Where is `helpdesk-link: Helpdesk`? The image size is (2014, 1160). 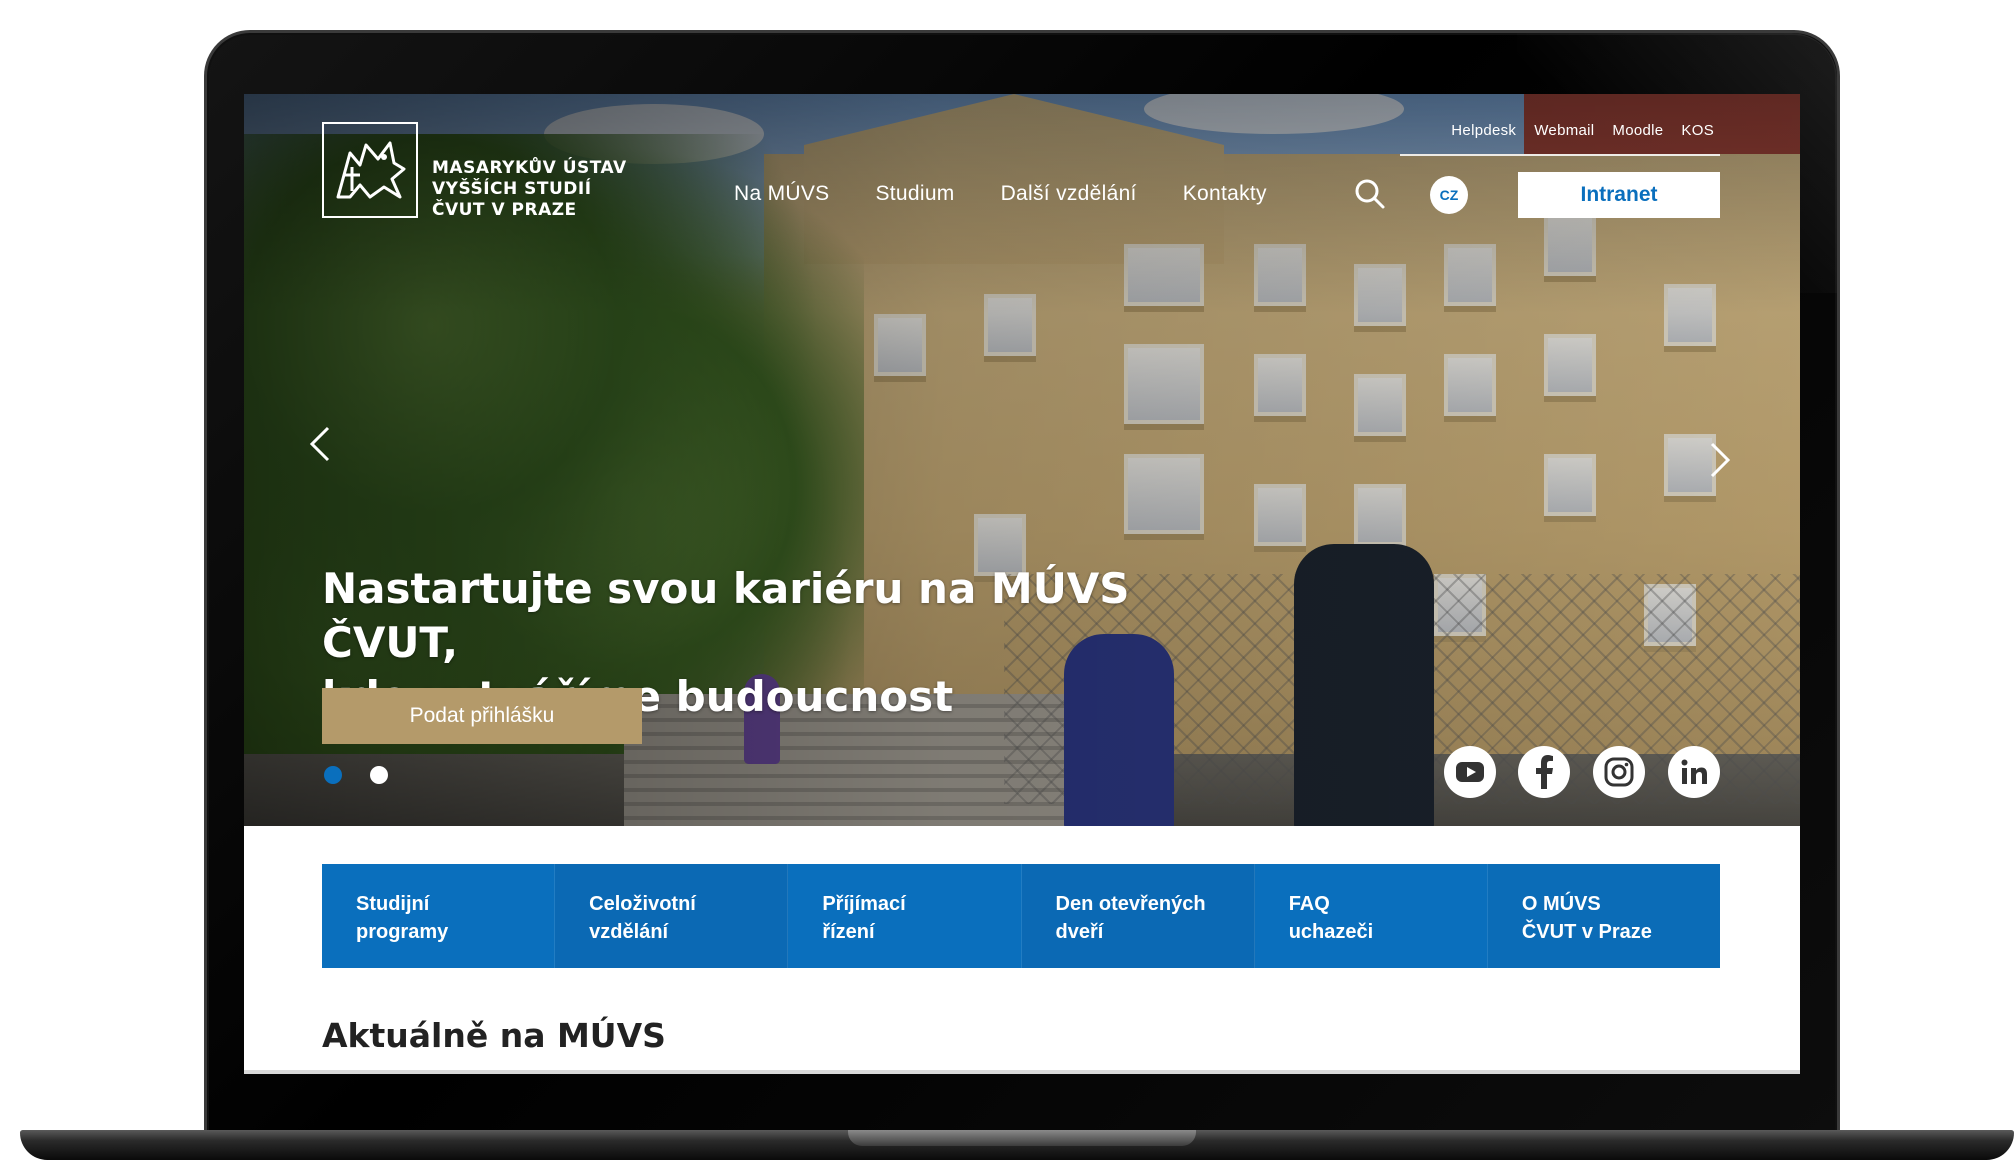
helpdesk-link: Helpdesk is located at coordinates (1483, 138).